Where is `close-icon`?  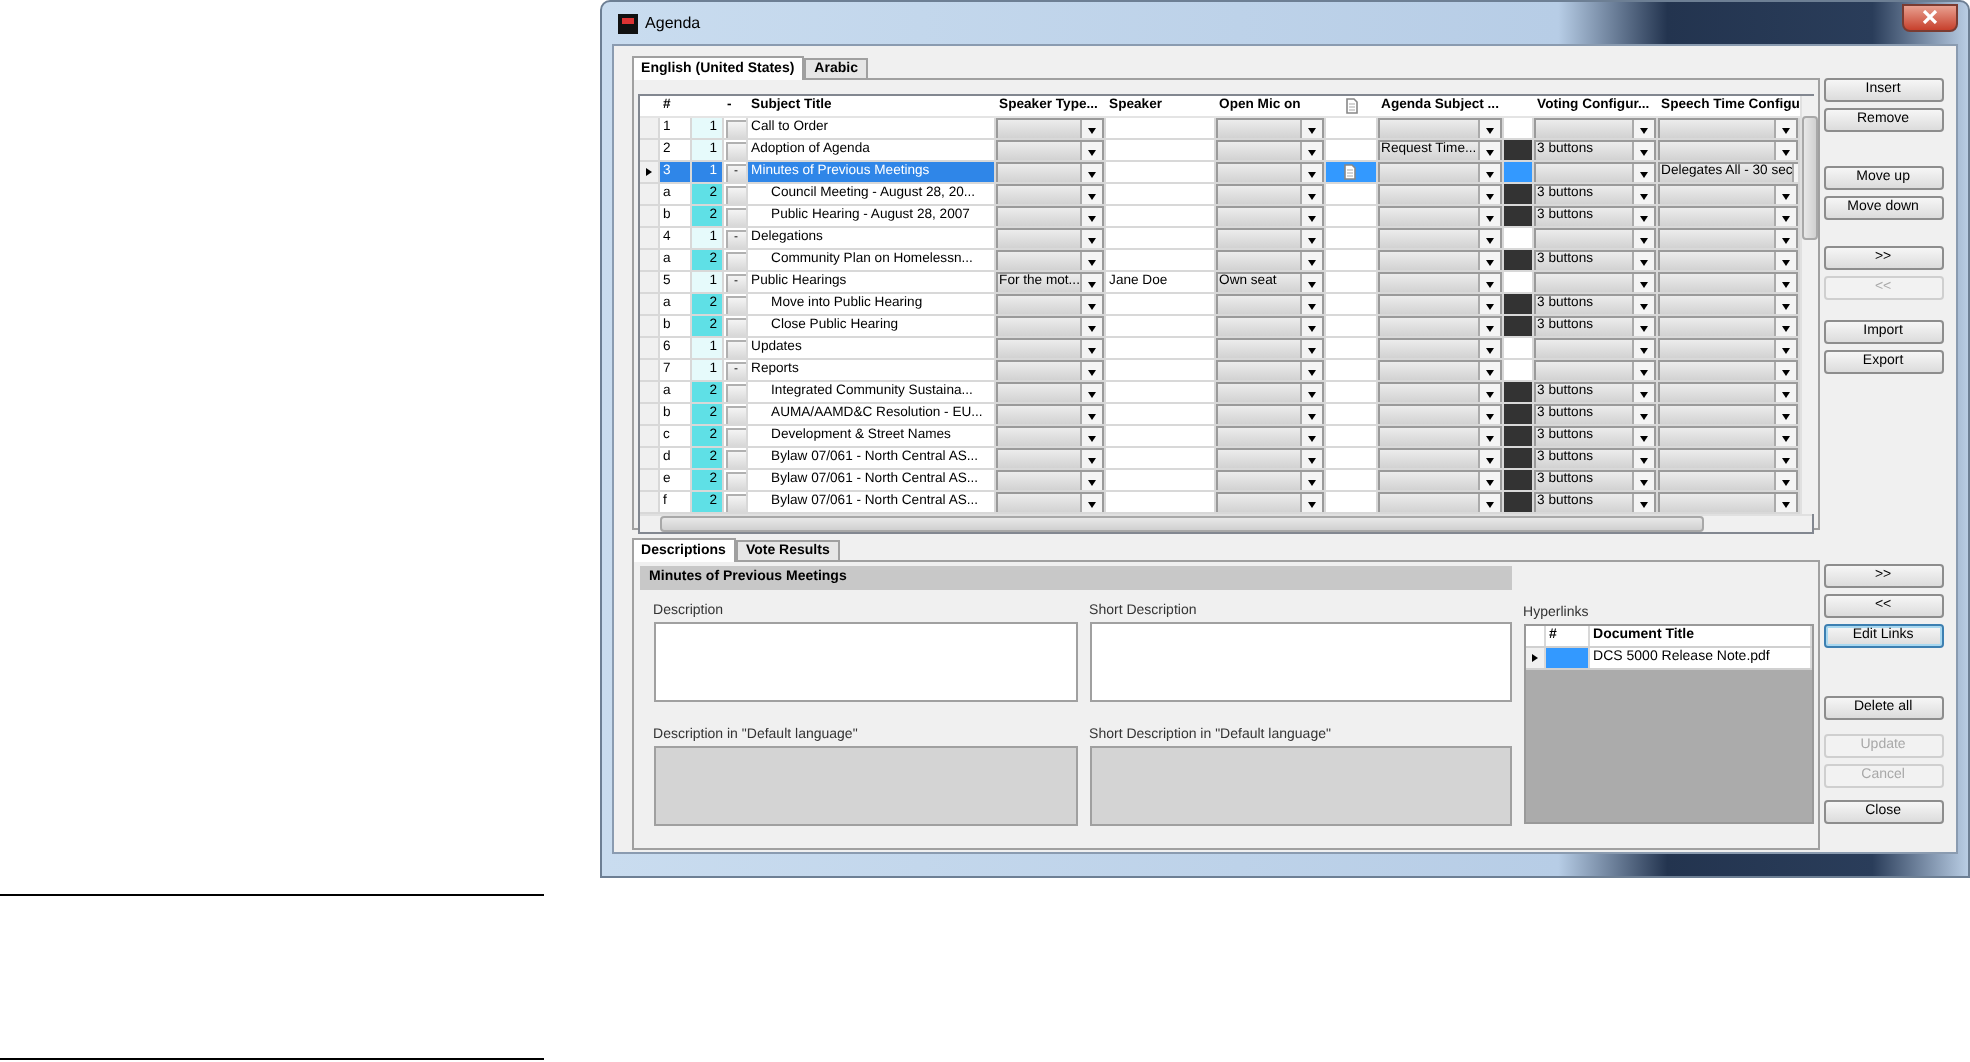
close-icon is located at coordinates (1930, 17).